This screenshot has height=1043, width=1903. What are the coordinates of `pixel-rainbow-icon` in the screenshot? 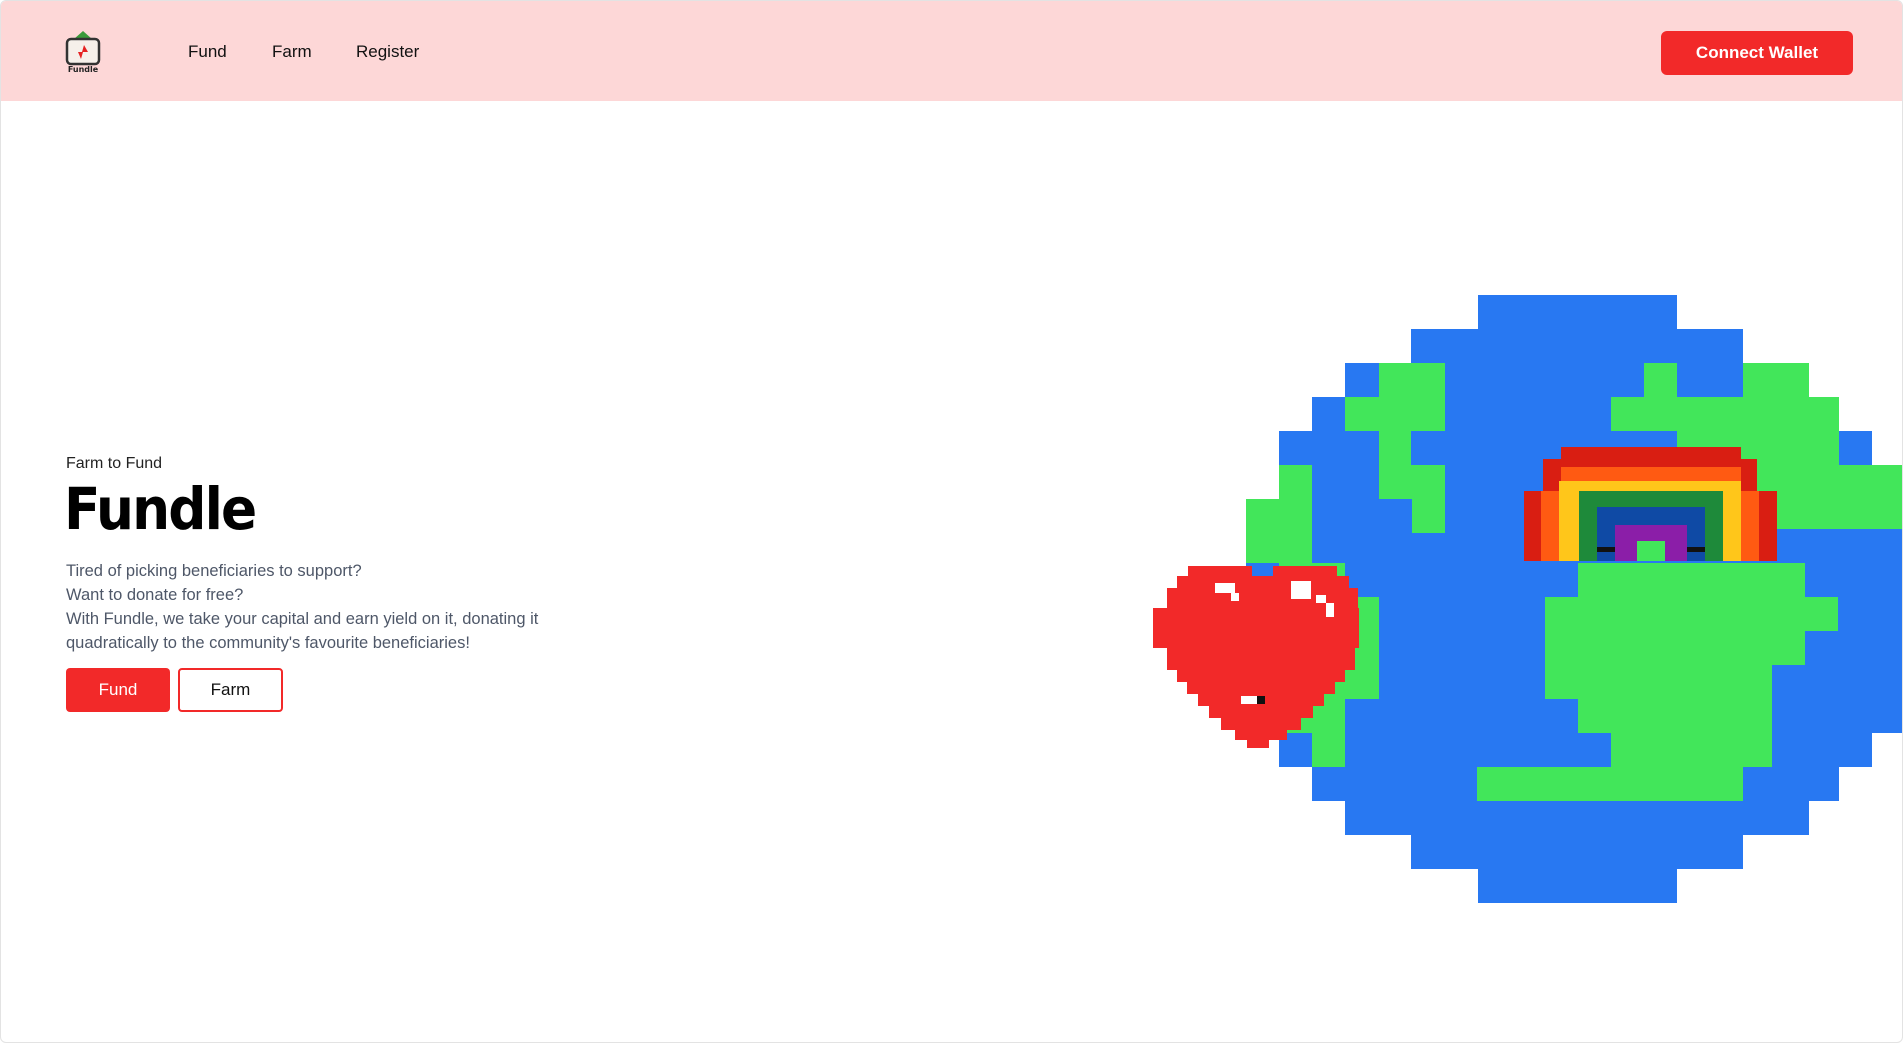 It's located at (1650, 504).